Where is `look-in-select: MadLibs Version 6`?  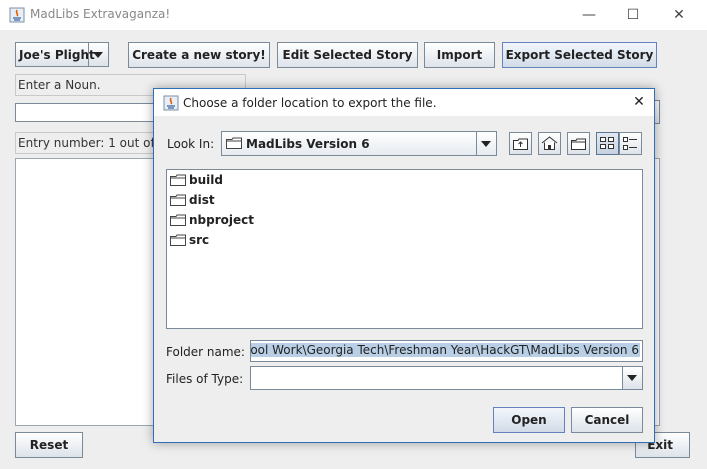
look-in-select: MadLibs Version 6 is located at coordinates (359, 143).